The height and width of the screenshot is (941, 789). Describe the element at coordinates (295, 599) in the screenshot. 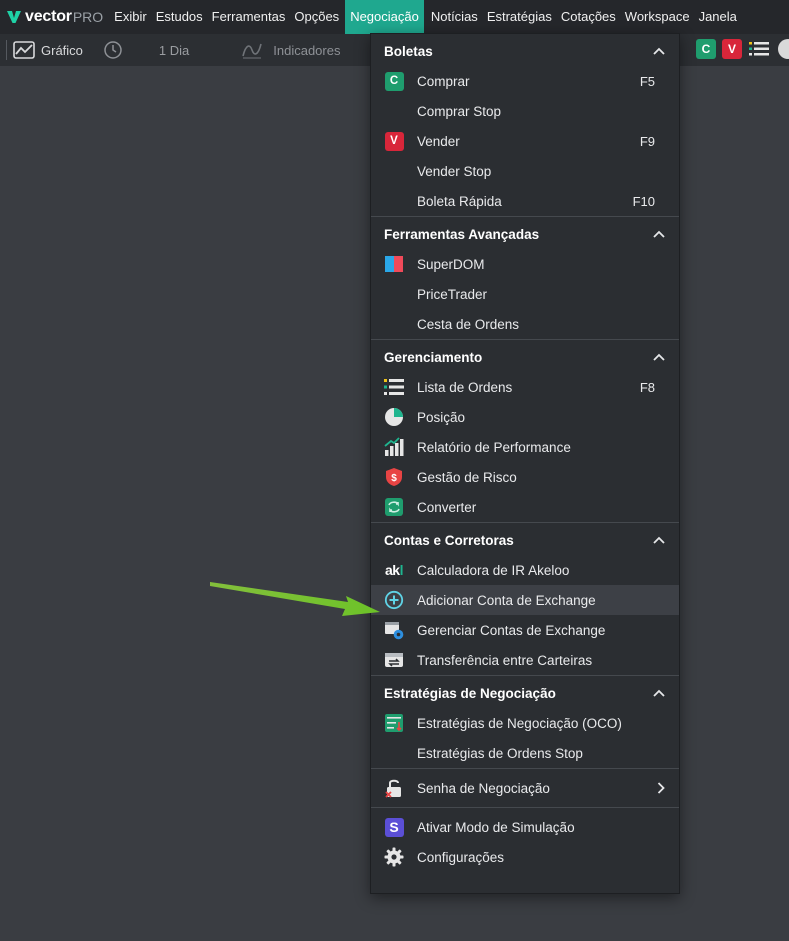

I see `annotation-arrow` at that location.